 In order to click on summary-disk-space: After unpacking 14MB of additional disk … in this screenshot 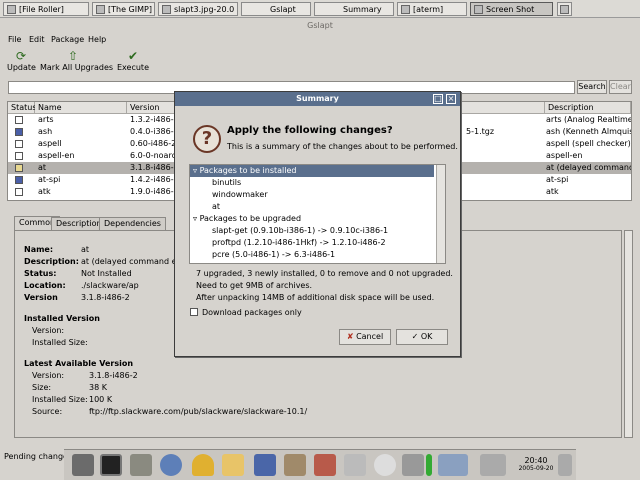, I will do `click(315, 297)`.